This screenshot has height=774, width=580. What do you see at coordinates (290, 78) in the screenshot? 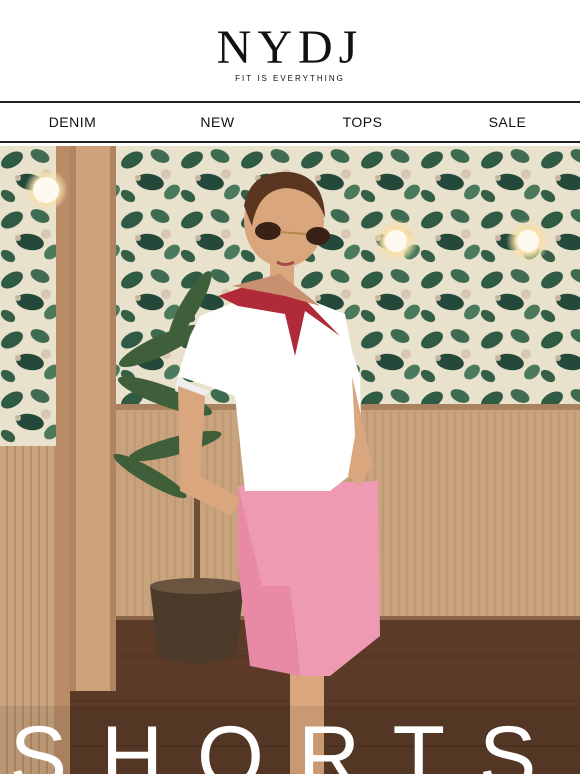
I see `brand-tagline: FIT IS EVERYTHING` at bounding box center [290, 78].